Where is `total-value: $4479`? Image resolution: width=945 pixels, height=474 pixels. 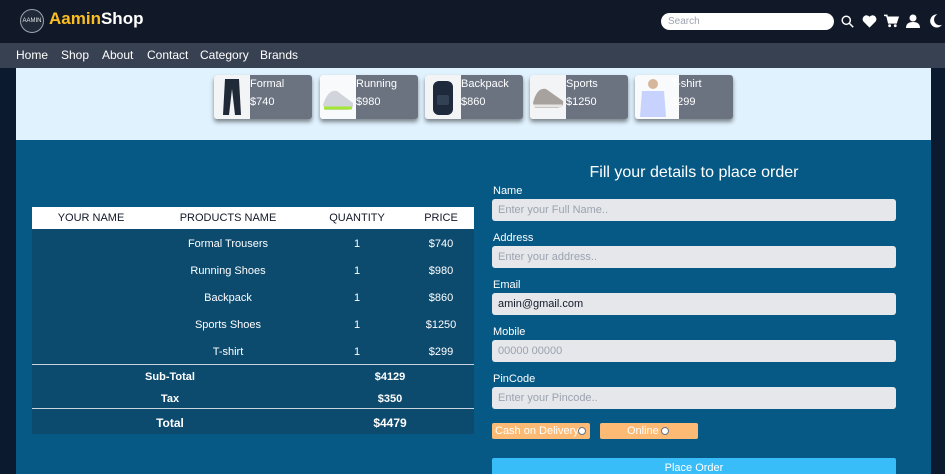
total-value: $4479 is located at coordinates (390, 423).